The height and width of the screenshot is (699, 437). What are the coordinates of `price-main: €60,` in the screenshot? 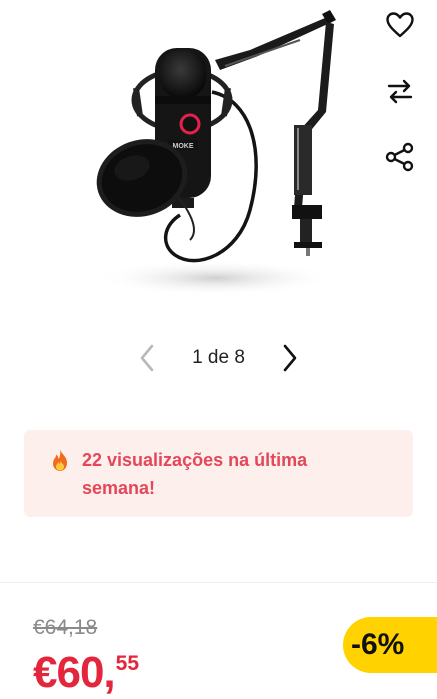 It's located at (74, 672).